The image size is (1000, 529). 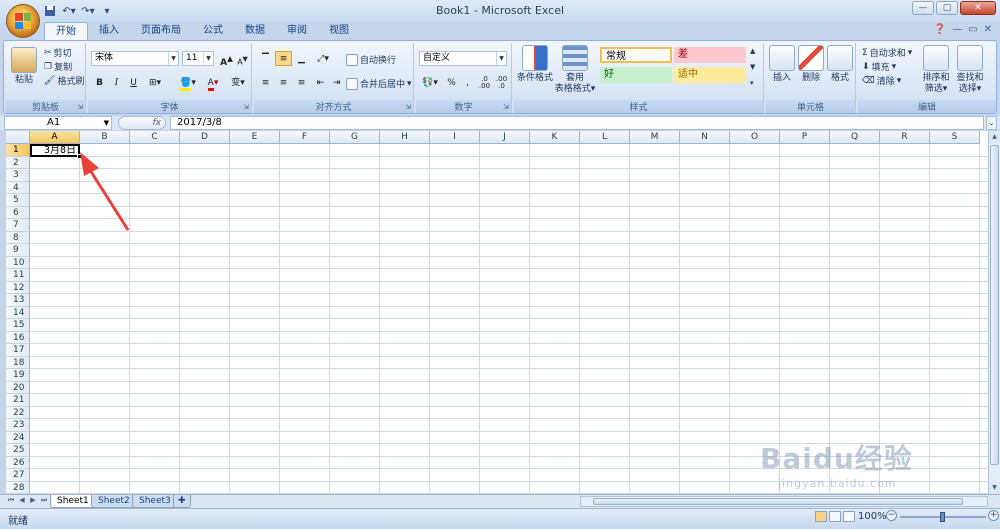 I want to click on grow-font-button: A▲, so click(x=226, y=59).